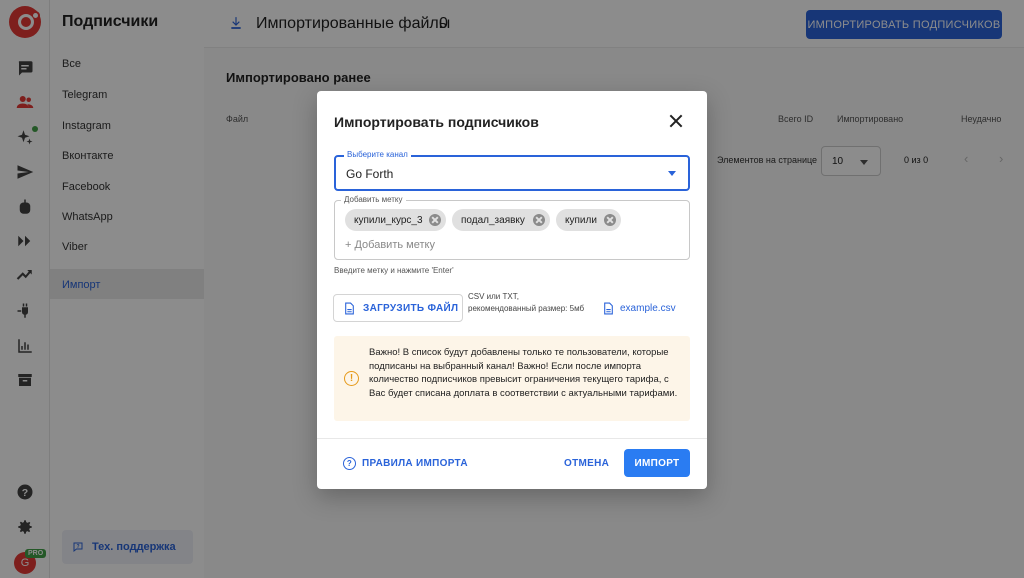  What do you see at coordinates (390, 245) in the screenshot?
I see `add-tag-input: + Добавить метку` at bounding box center [390, 245].